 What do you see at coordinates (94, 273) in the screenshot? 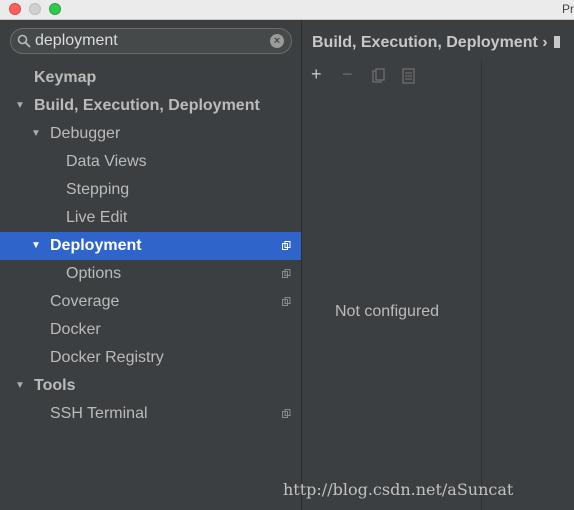
I see `tree-item-label: Options` at bounding box center [94, 273].